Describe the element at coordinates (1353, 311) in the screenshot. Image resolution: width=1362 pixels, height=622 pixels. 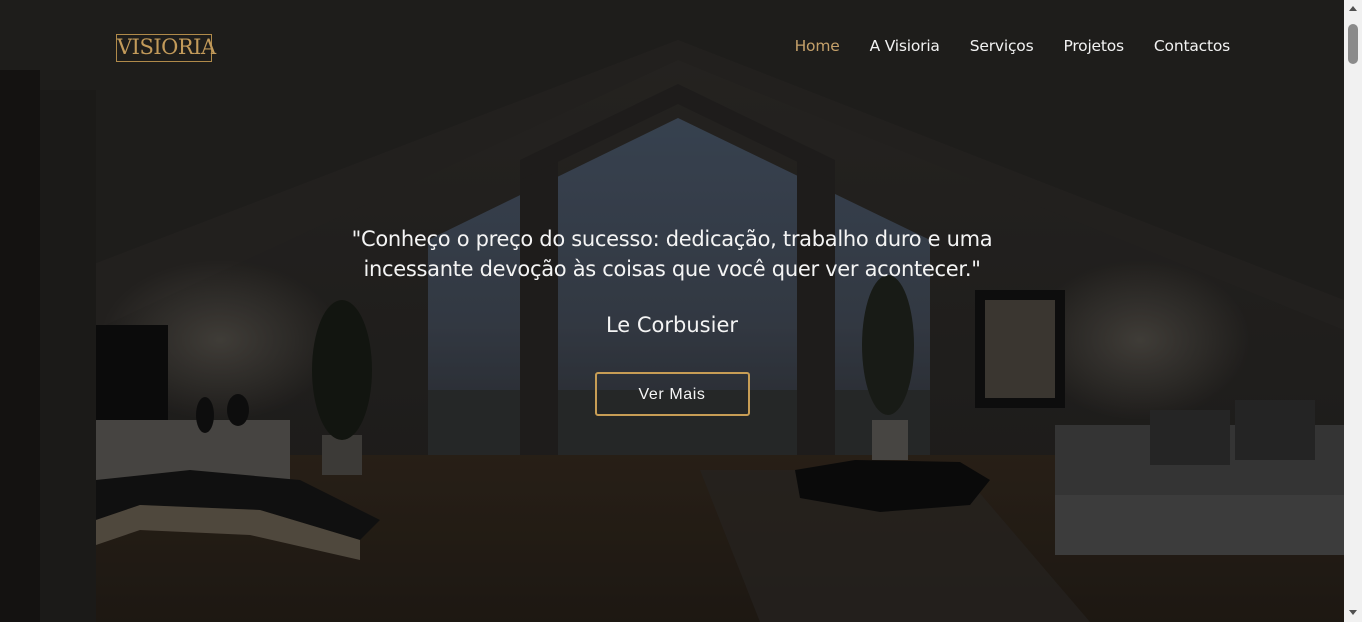
I see `page-scrollbar` at that location.